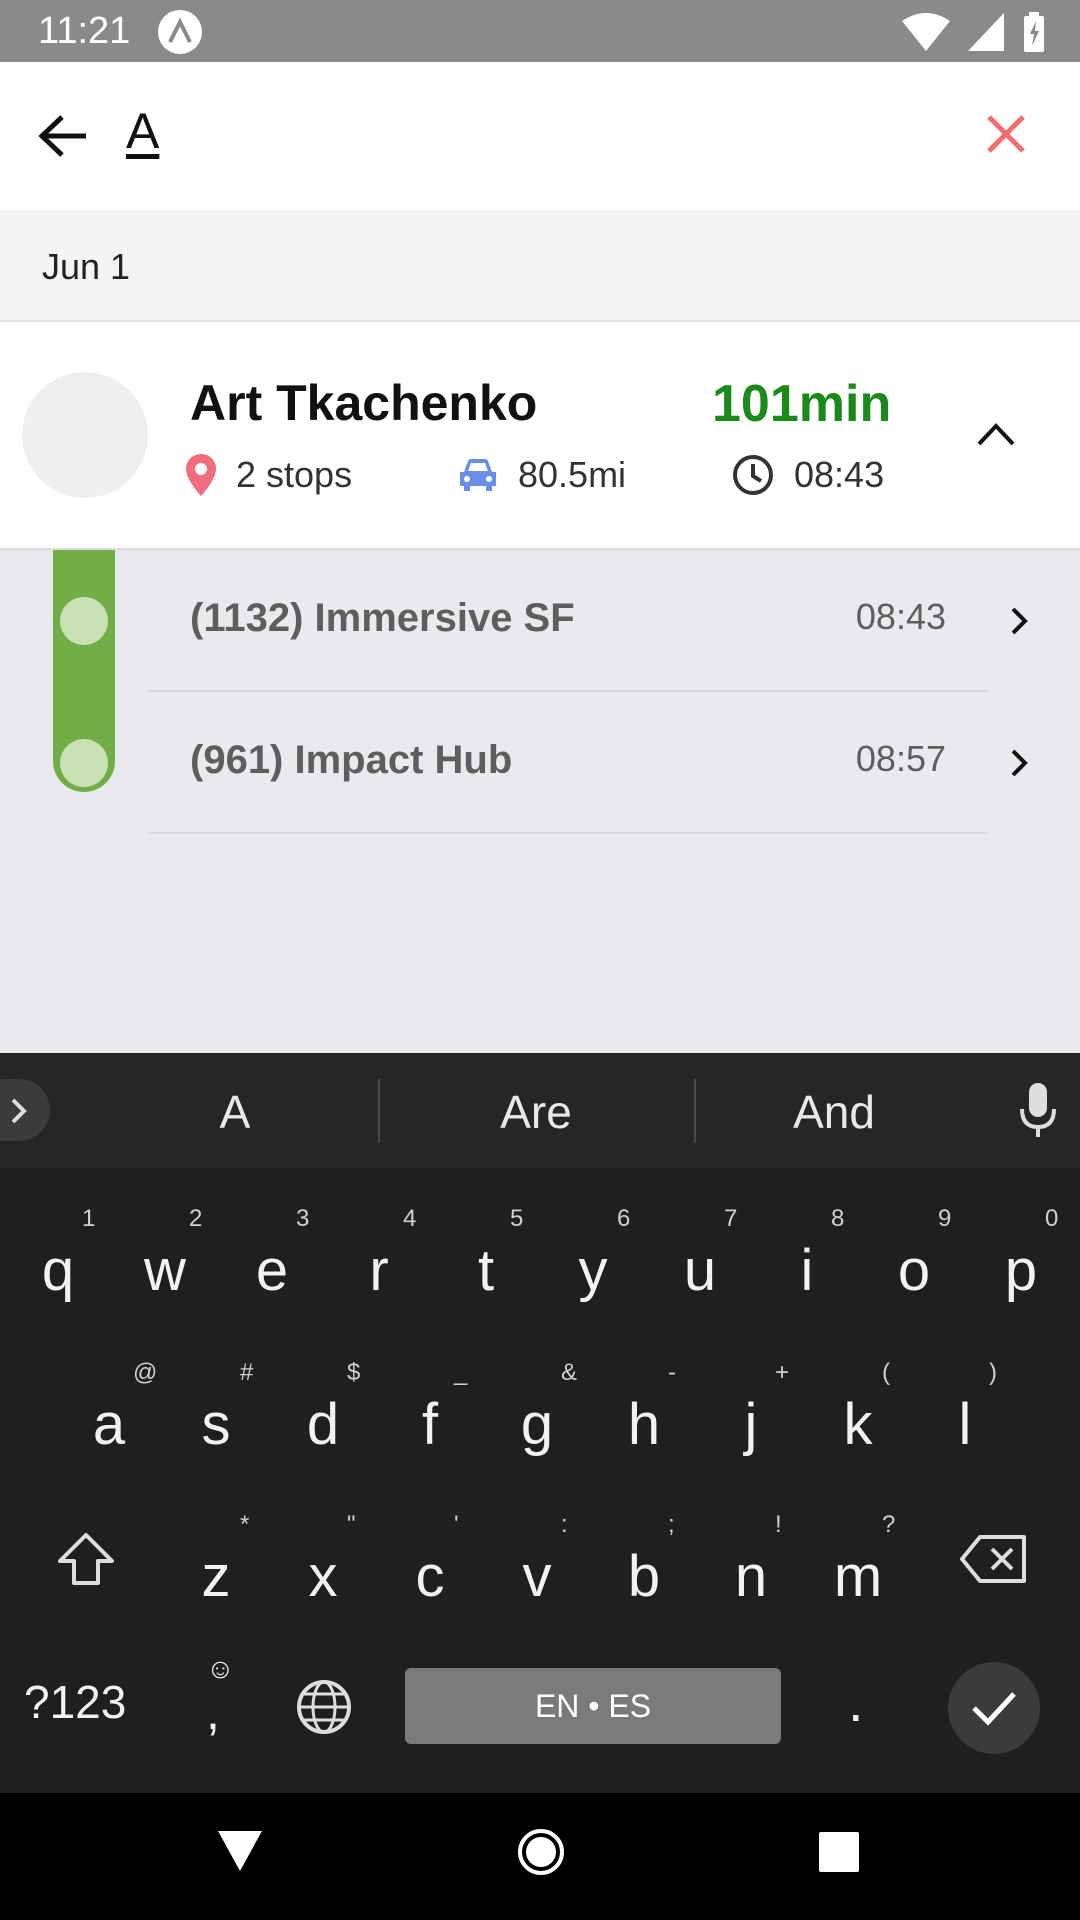 The image size is (1080, 1920). I want to click on key-p: p0, so click(1021, 1271).